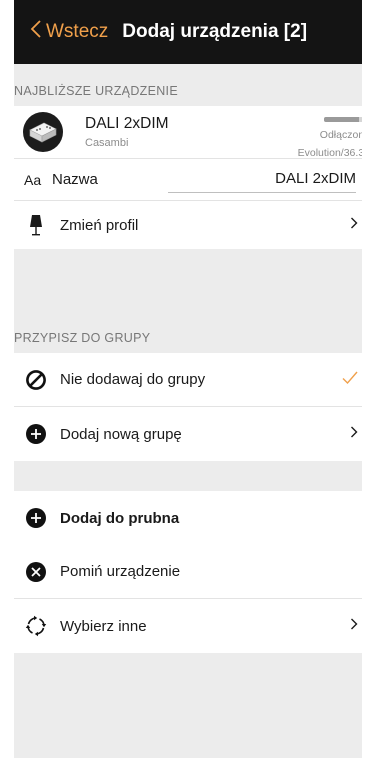  Describe the element at coordinates (350, 379) in the screenshot. I see `checkmark-icon` at that location.